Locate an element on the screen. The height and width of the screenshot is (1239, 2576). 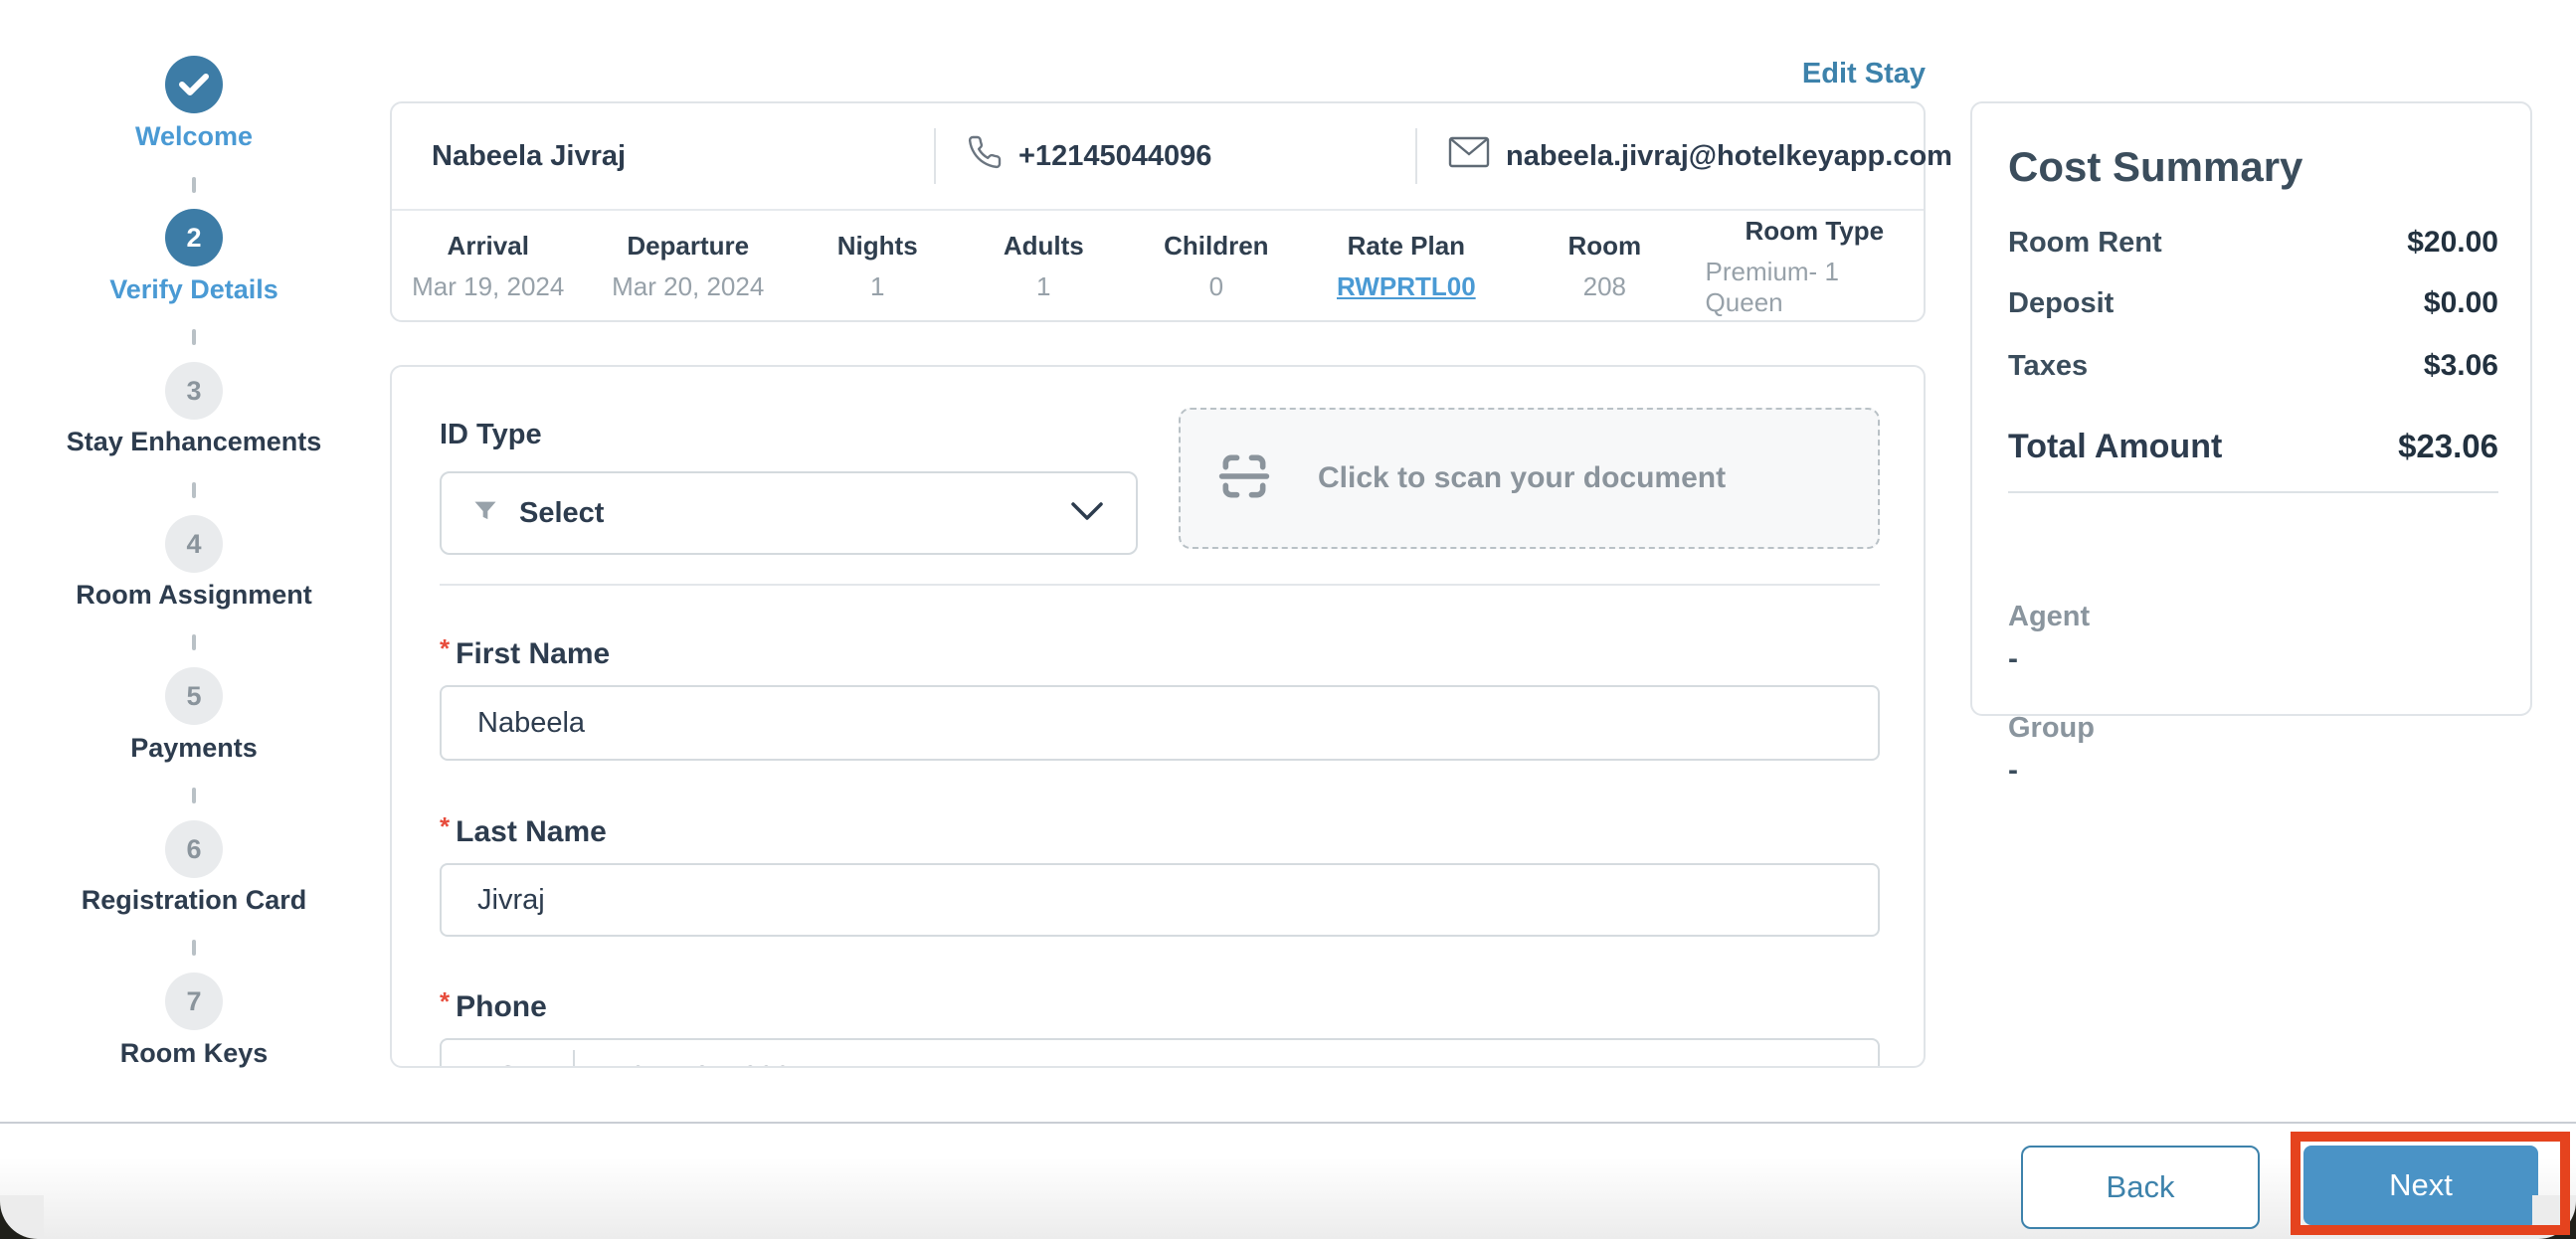
stay-detail-adults: Adults 1 is located at coordinates (1043, 266).